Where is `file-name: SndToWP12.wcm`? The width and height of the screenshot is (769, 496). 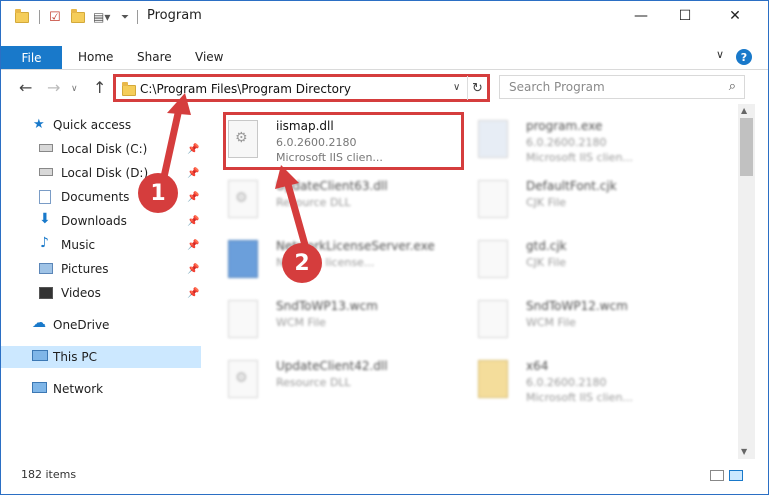
file-name: SndToWP12.wcm is located at coordinates (577, 306).